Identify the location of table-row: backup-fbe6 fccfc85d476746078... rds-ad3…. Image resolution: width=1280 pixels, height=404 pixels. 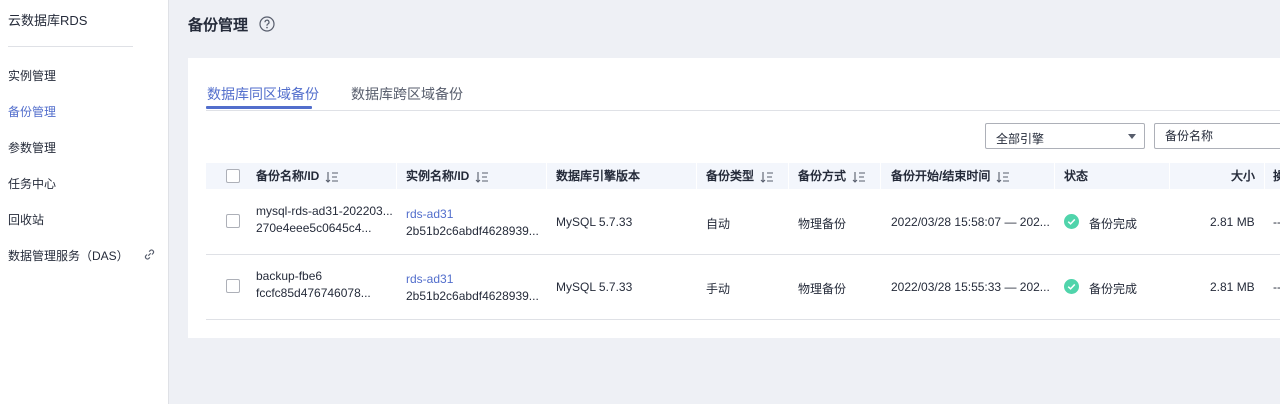
(743, 287).